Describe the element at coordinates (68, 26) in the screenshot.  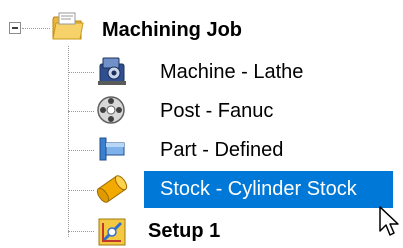
I see `folder-icon` at that location.